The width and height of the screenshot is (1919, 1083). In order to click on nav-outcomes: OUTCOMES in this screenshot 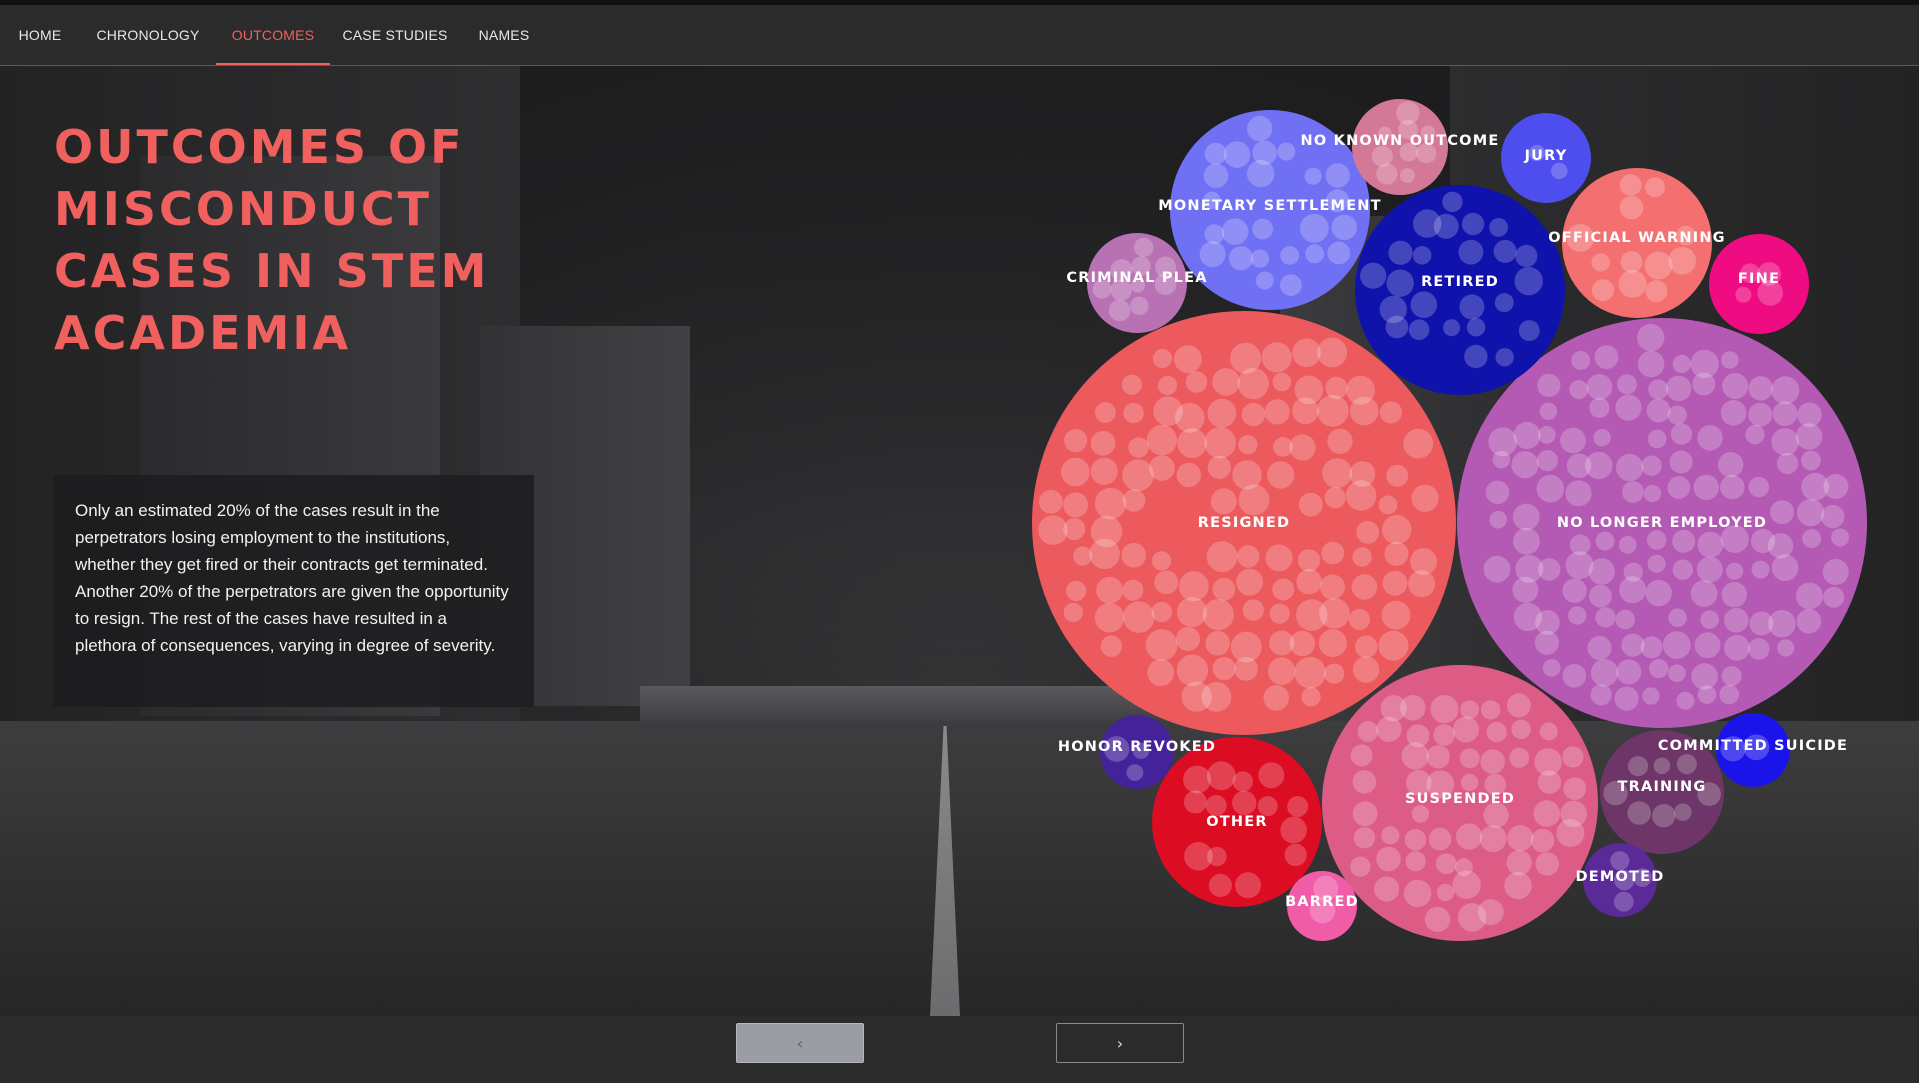, I will do `click(273, 35)`.